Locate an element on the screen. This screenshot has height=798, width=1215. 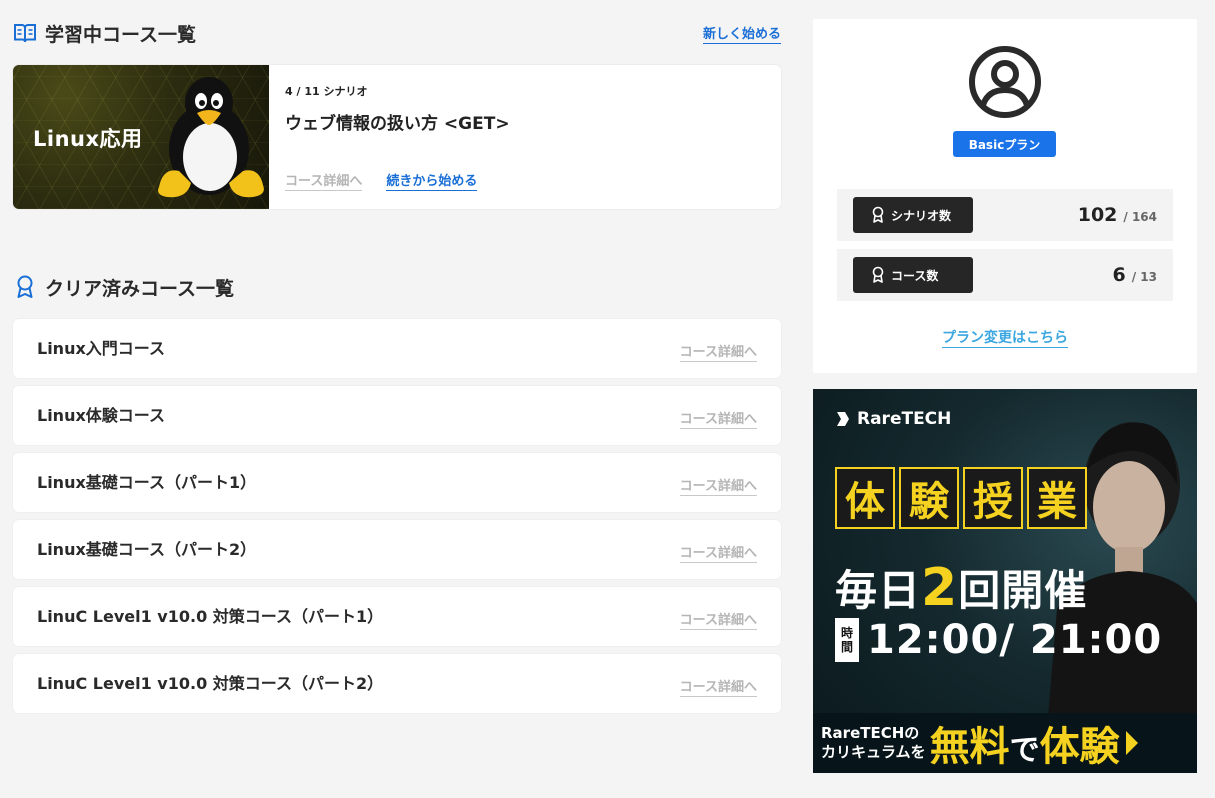
stat-total: / 13 is located at coordinates (1144, 277).